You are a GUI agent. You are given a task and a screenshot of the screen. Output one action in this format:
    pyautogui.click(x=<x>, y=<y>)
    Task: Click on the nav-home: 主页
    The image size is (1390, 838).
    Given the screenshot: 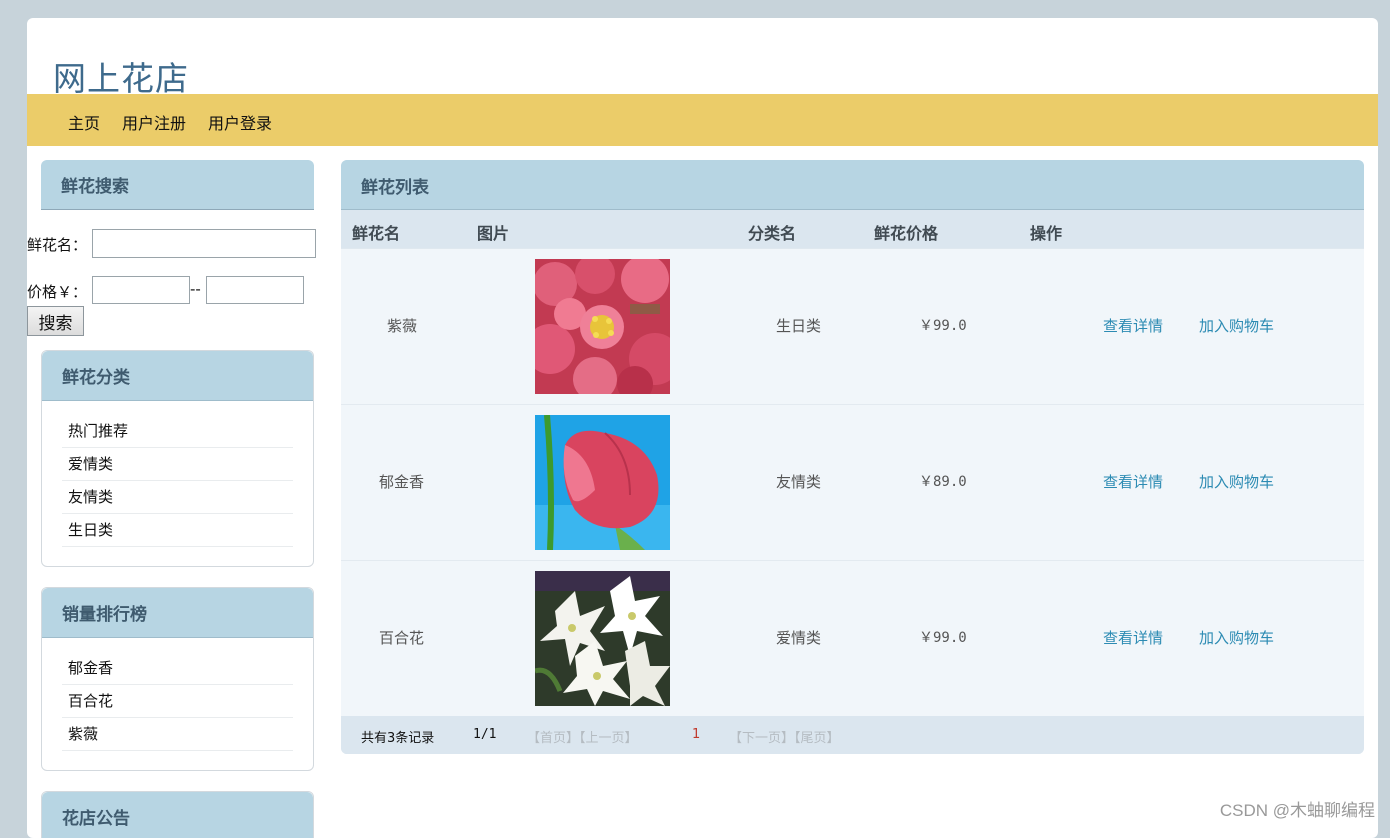 What is the action you would take?
    pyautogui.click(x=84, y=122)
    